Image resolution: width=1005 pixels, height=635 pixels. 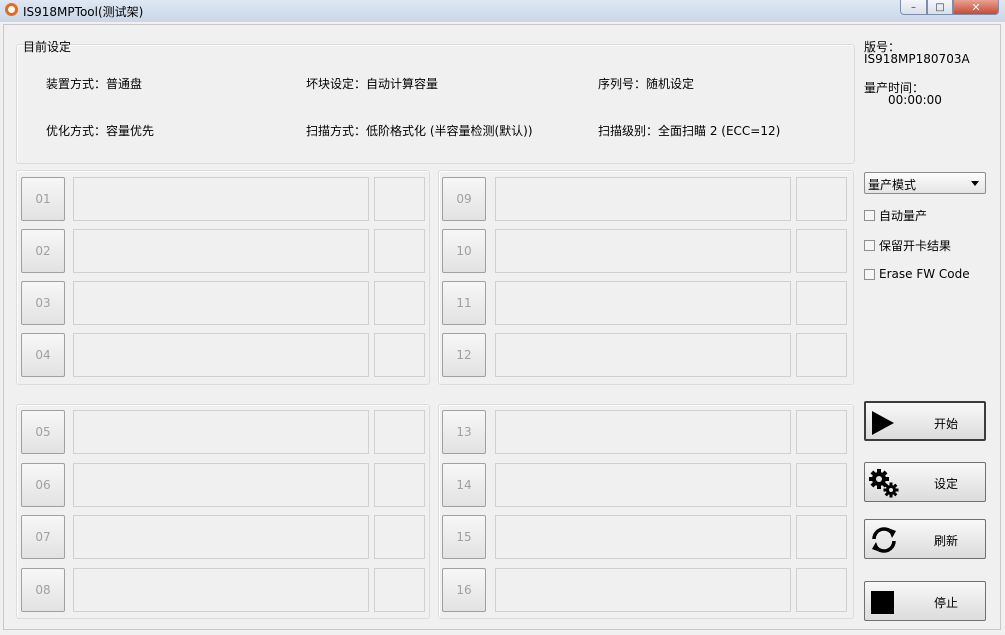 I want to click on refresh-button: 刷新, so click(x=925, y=539).